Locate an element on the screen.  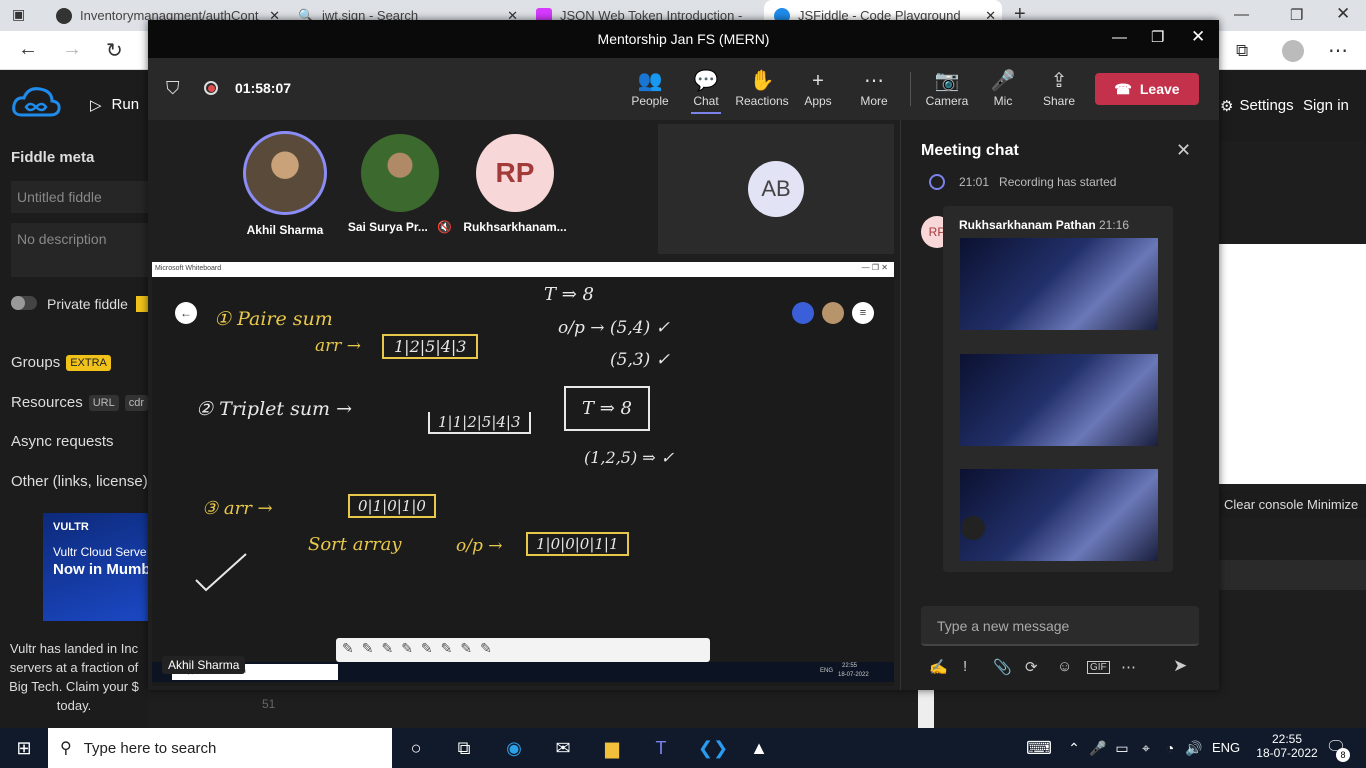
camera-button: 📷 Camera is located at coordinates (947, 88).